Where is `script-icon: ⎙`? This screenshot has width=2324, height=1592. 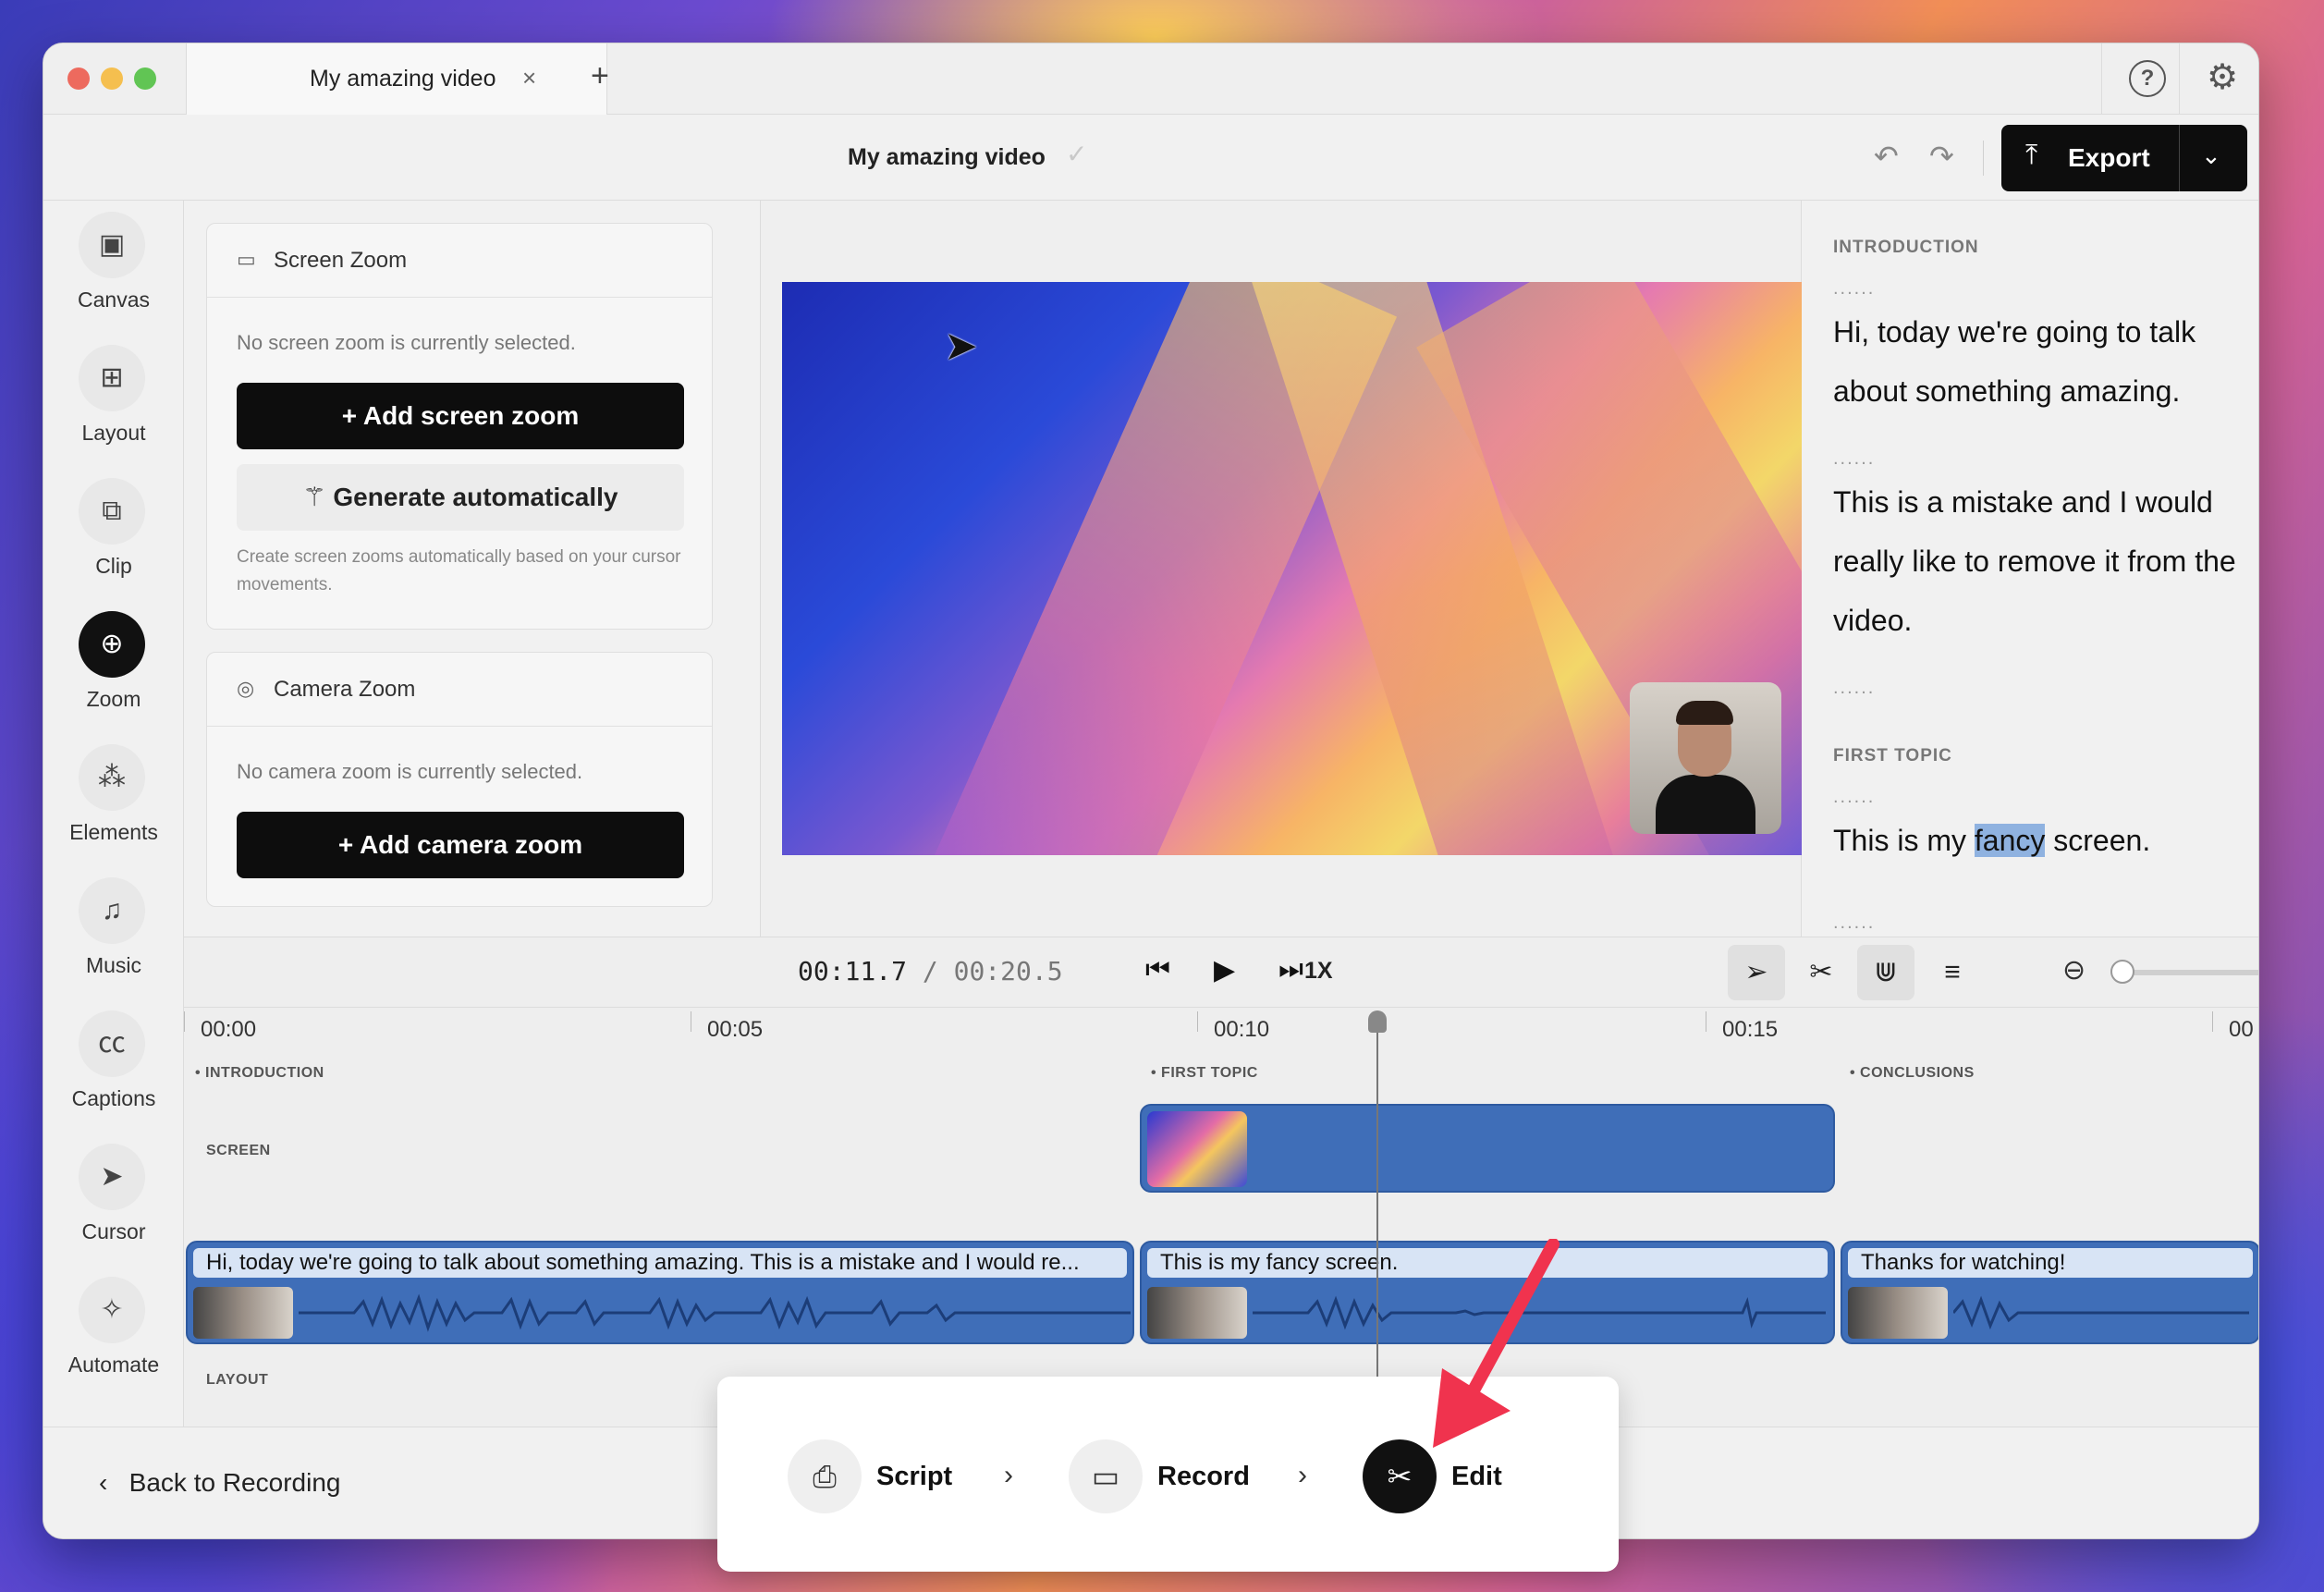 script-icon: ⎙ is located at coordinates (825, 1476).